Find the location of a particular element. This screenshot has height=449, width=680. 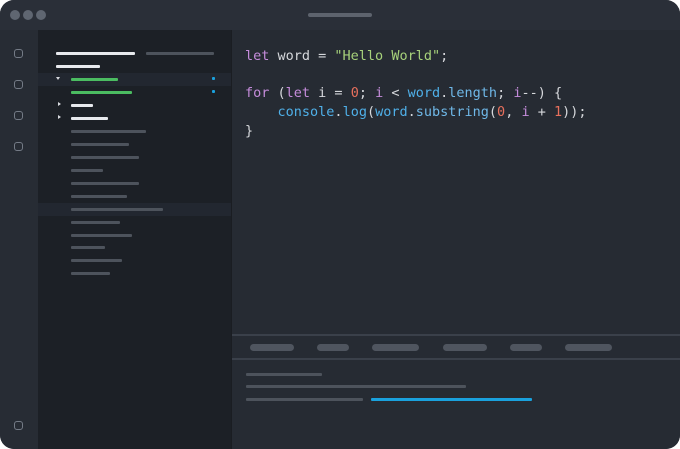

code-token: substring is located at coordinates (452, 112).